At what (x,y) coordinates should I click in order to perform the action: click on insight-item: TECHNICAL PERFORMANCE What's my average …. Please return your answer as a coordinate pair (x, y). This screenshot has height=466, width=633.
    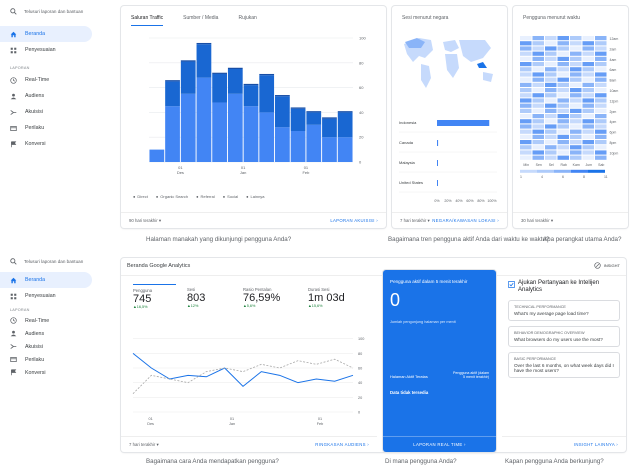
    Looking at the image, I should click on (564, 310).